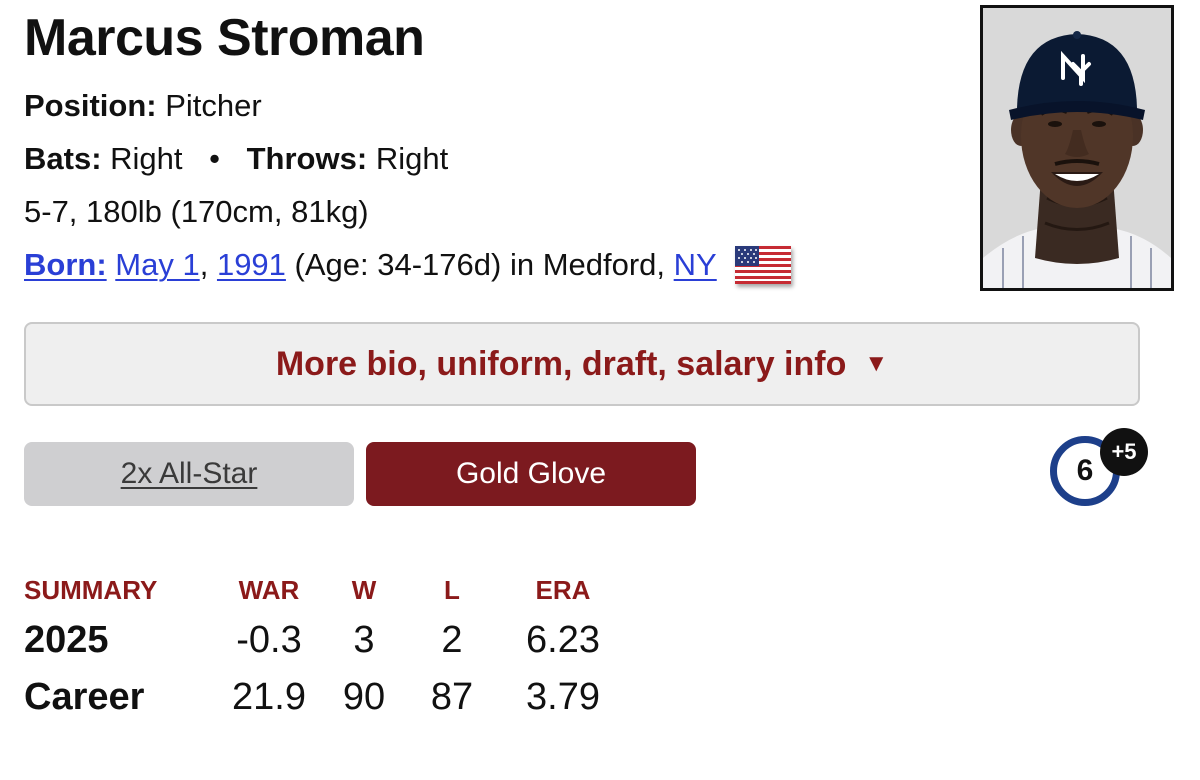  I want to click on award-gold-glove-label: Gold Glove, so click(531, 473).